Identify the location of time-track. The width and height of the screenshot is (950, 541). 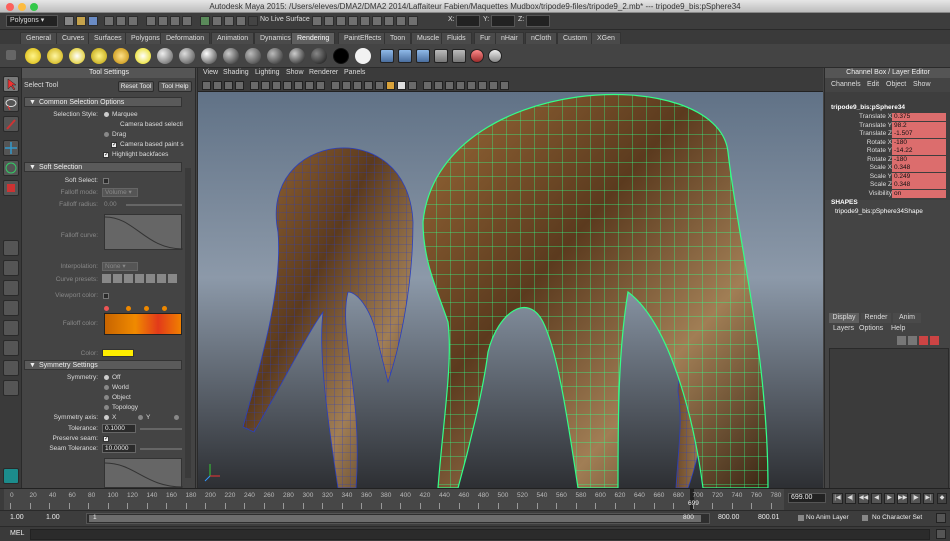
(394, 500).